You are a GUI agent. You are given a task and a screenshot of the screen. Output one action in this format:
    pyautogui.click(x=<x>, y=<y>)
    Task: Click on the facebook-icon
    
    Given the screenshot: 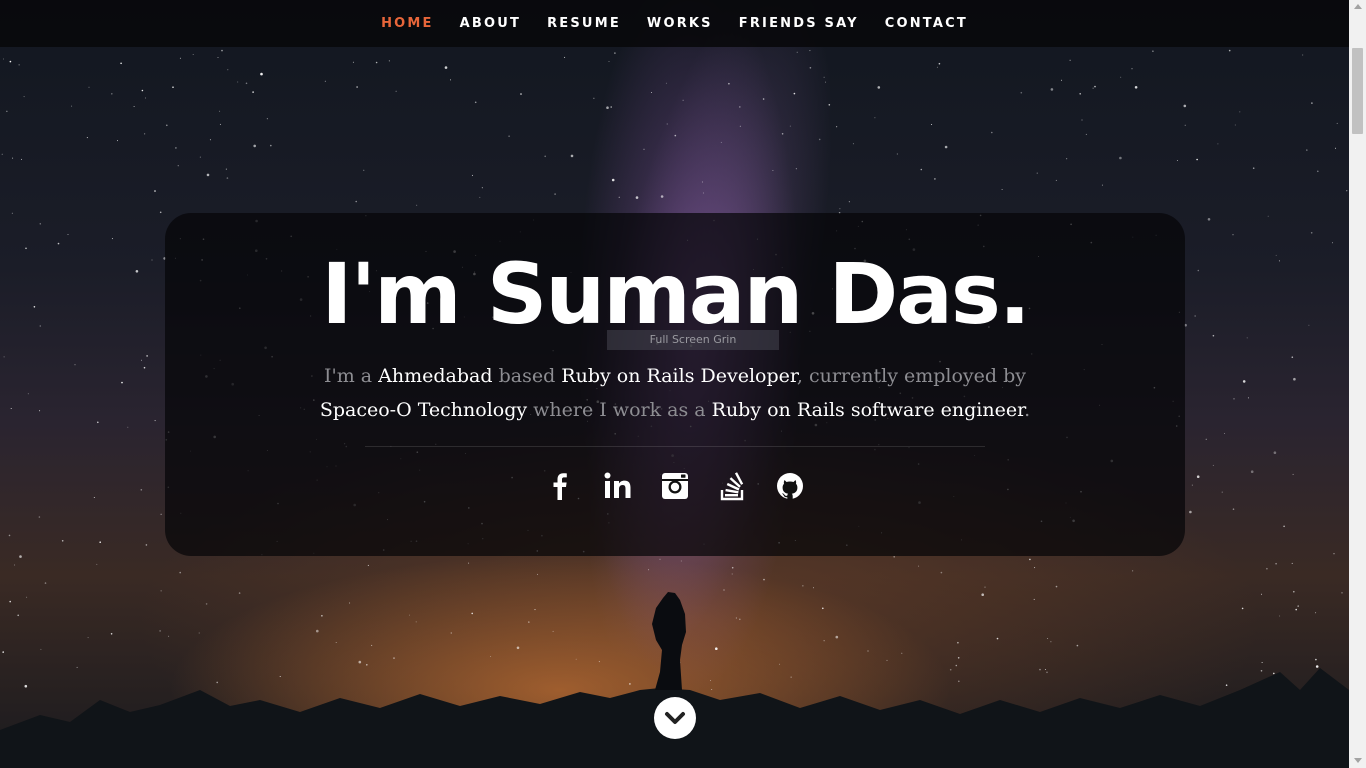 What is the action you would take?
    pyautogui.click(x=560, y=486)
    